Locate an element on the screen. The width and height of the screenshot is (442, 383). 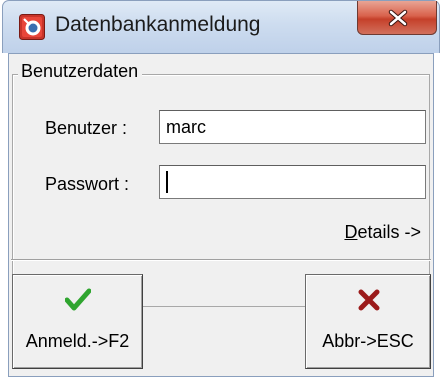
details-button: Details -> is located at coordinates (382, 232).